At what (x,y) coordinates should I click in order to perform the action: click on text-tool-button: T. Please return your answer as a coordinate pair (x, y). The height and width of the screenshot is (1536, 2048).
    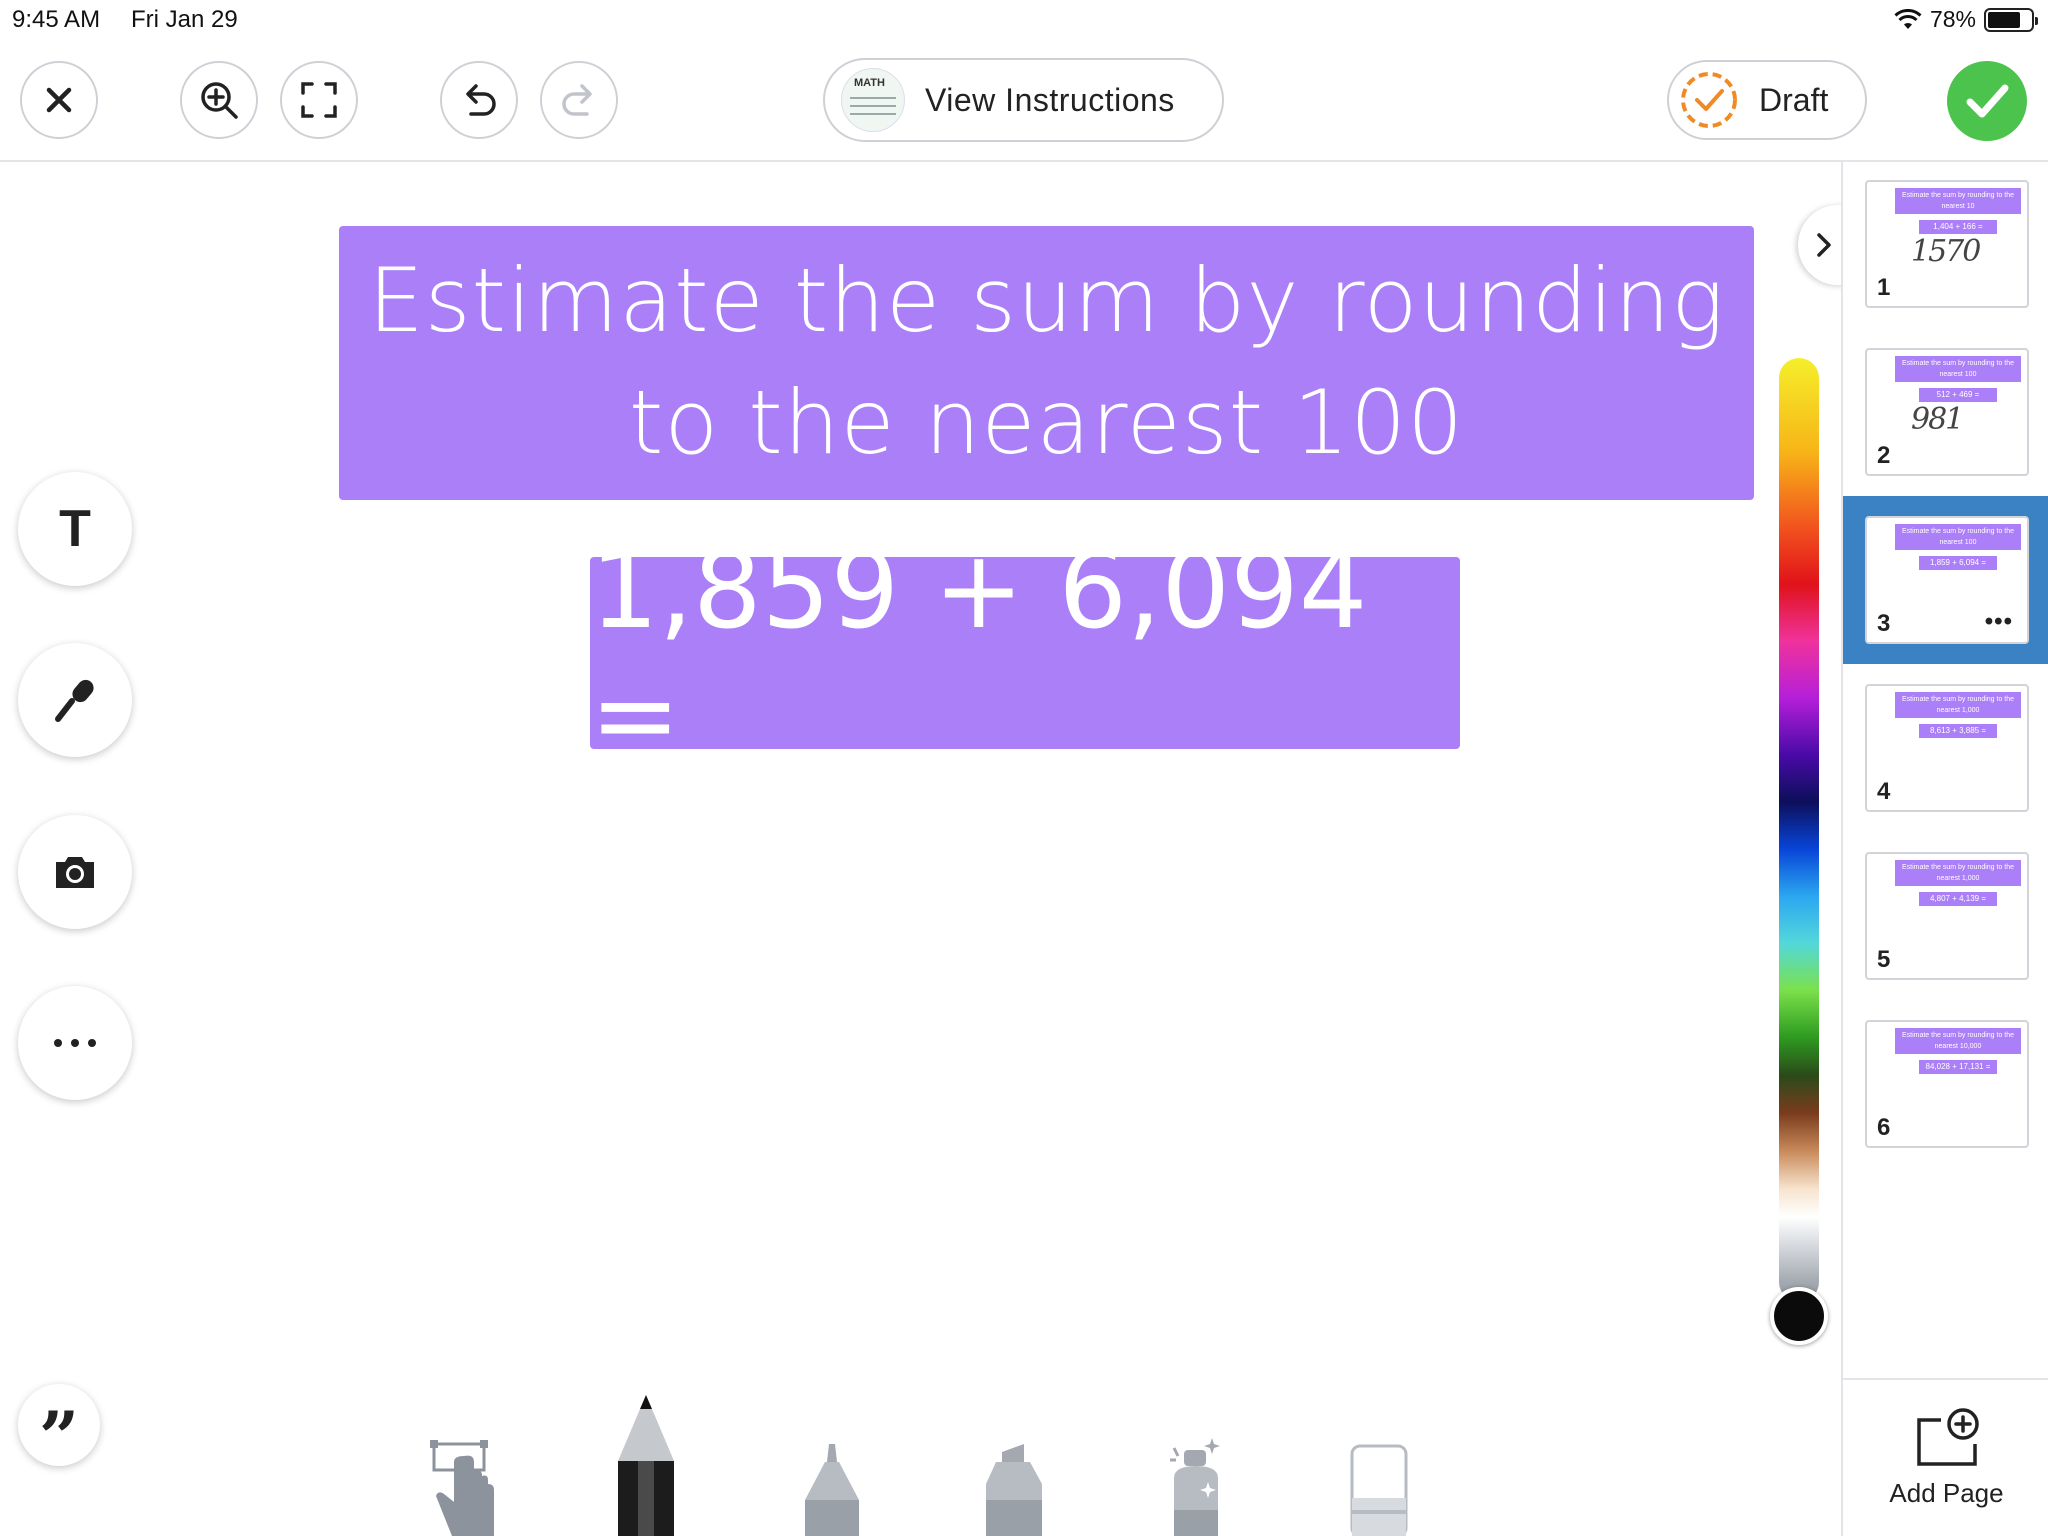
    Looking at the image, I should click on (75, 529).